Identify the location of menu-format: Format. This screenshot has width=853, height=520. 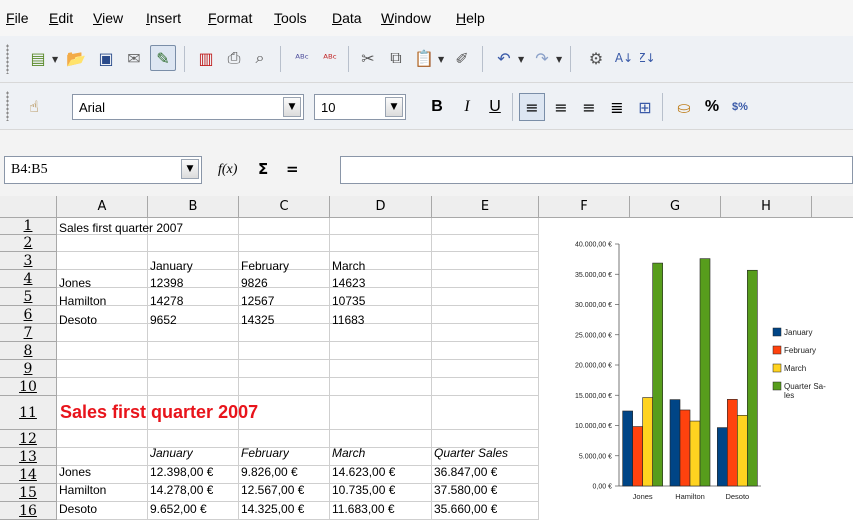
(230, 18).